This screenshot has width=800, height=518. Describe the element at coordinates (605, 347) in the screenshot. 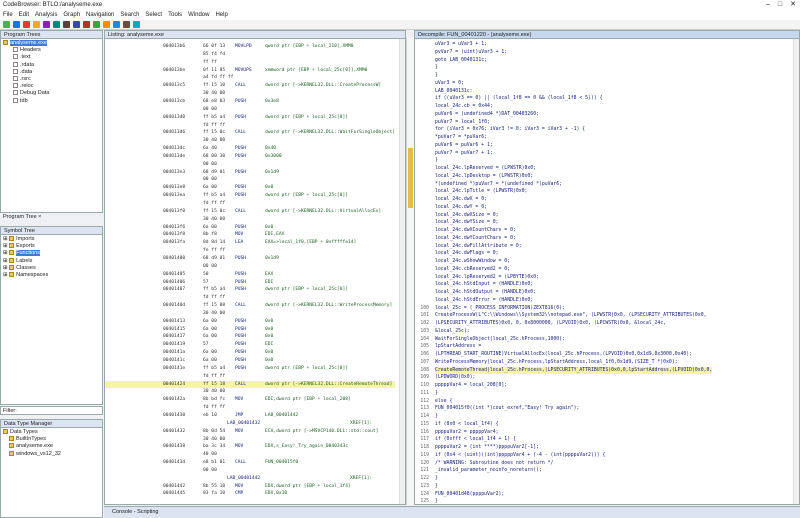

I see `decompile-line: 105 lpStartAddress =` at that location.